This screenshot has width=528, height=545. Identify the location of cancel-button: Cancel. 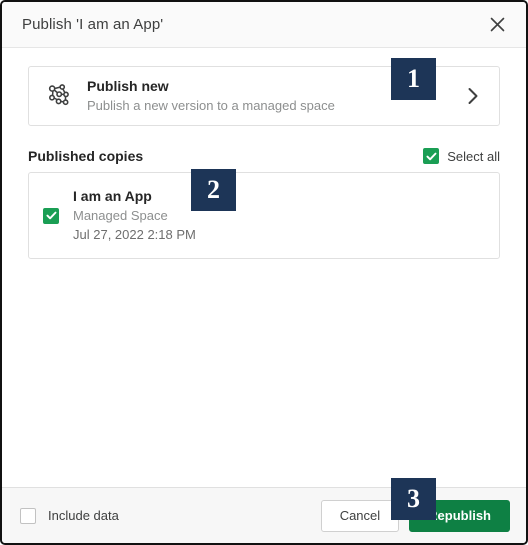
(360, 515).